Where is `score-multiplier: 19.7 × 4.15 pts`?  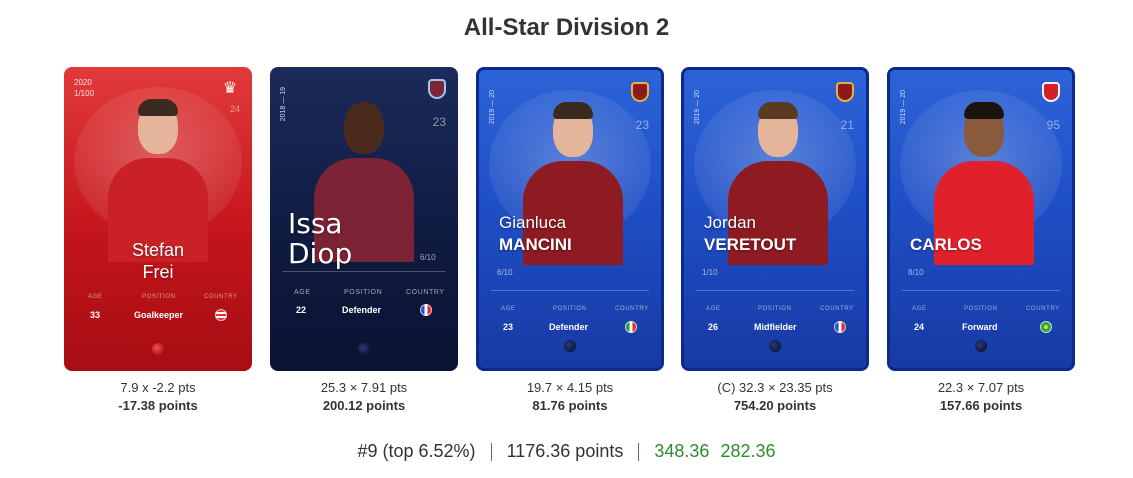 score-multiplier: 19.7 × 4.15 pts is located at coordinates (570, 387).